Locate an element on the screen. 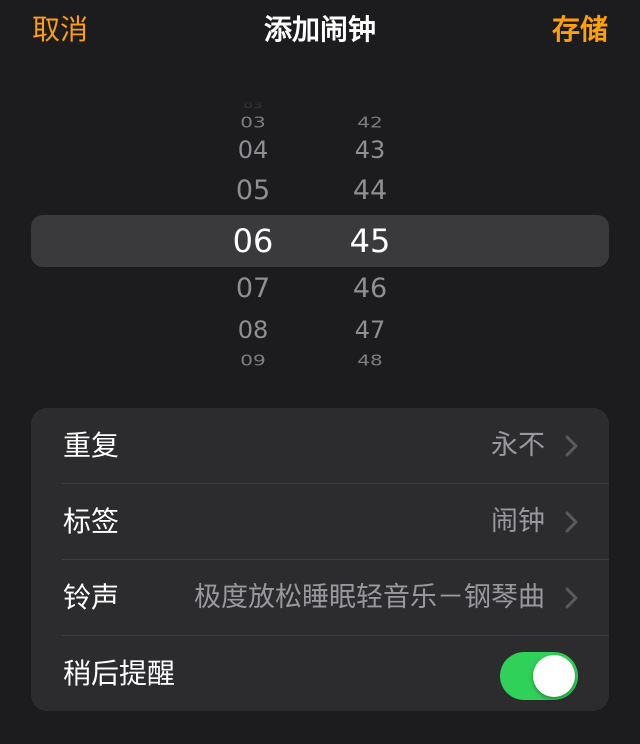 The height and width of the screenshot is (744, 640). hour-option: 04 is located at coordinates (253, 150).